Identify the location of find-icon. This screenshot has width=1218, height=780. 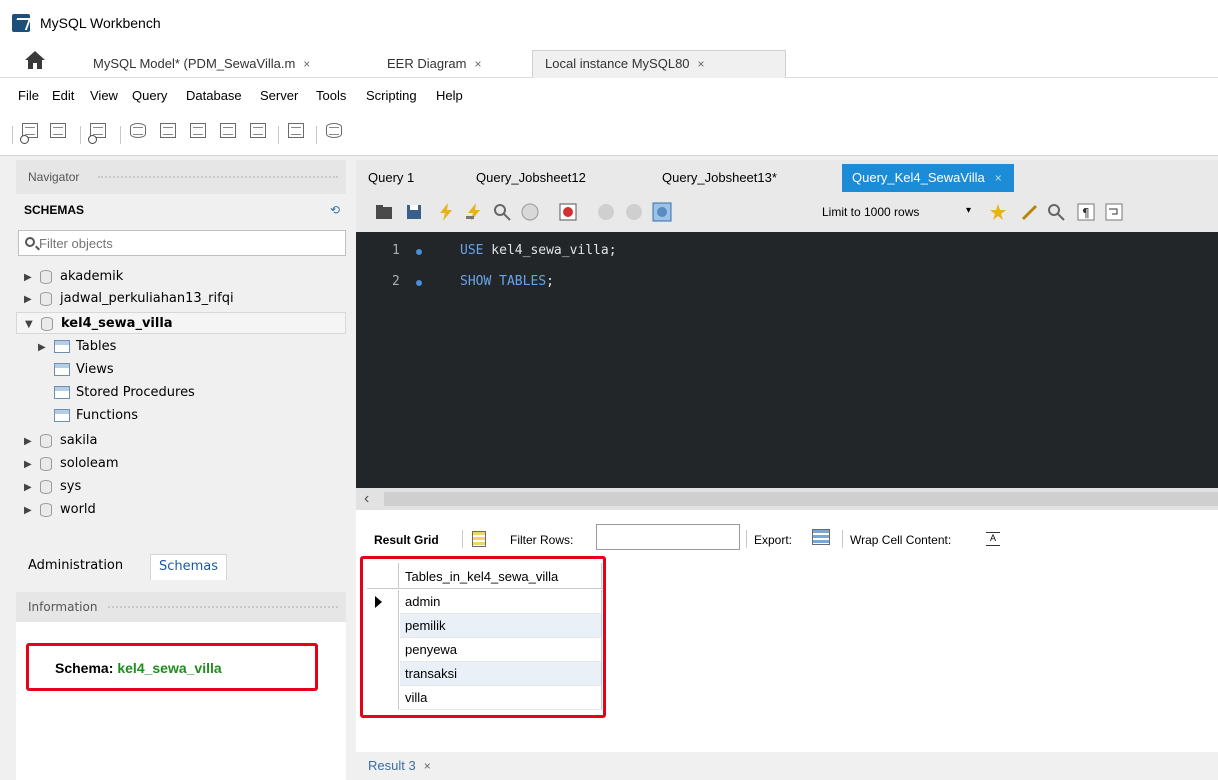
(1056, 212).